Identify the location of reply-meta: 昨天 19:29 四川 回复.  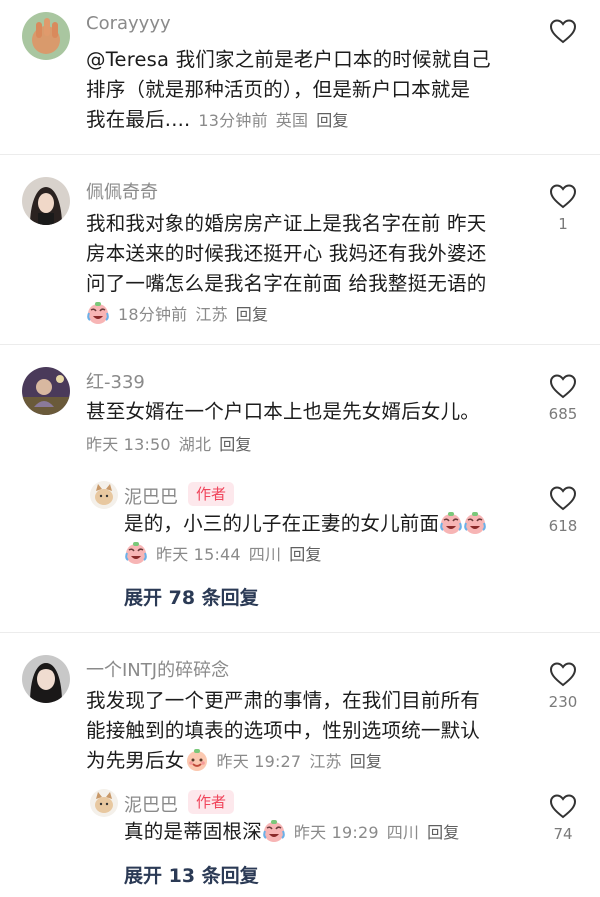
(381, 832).